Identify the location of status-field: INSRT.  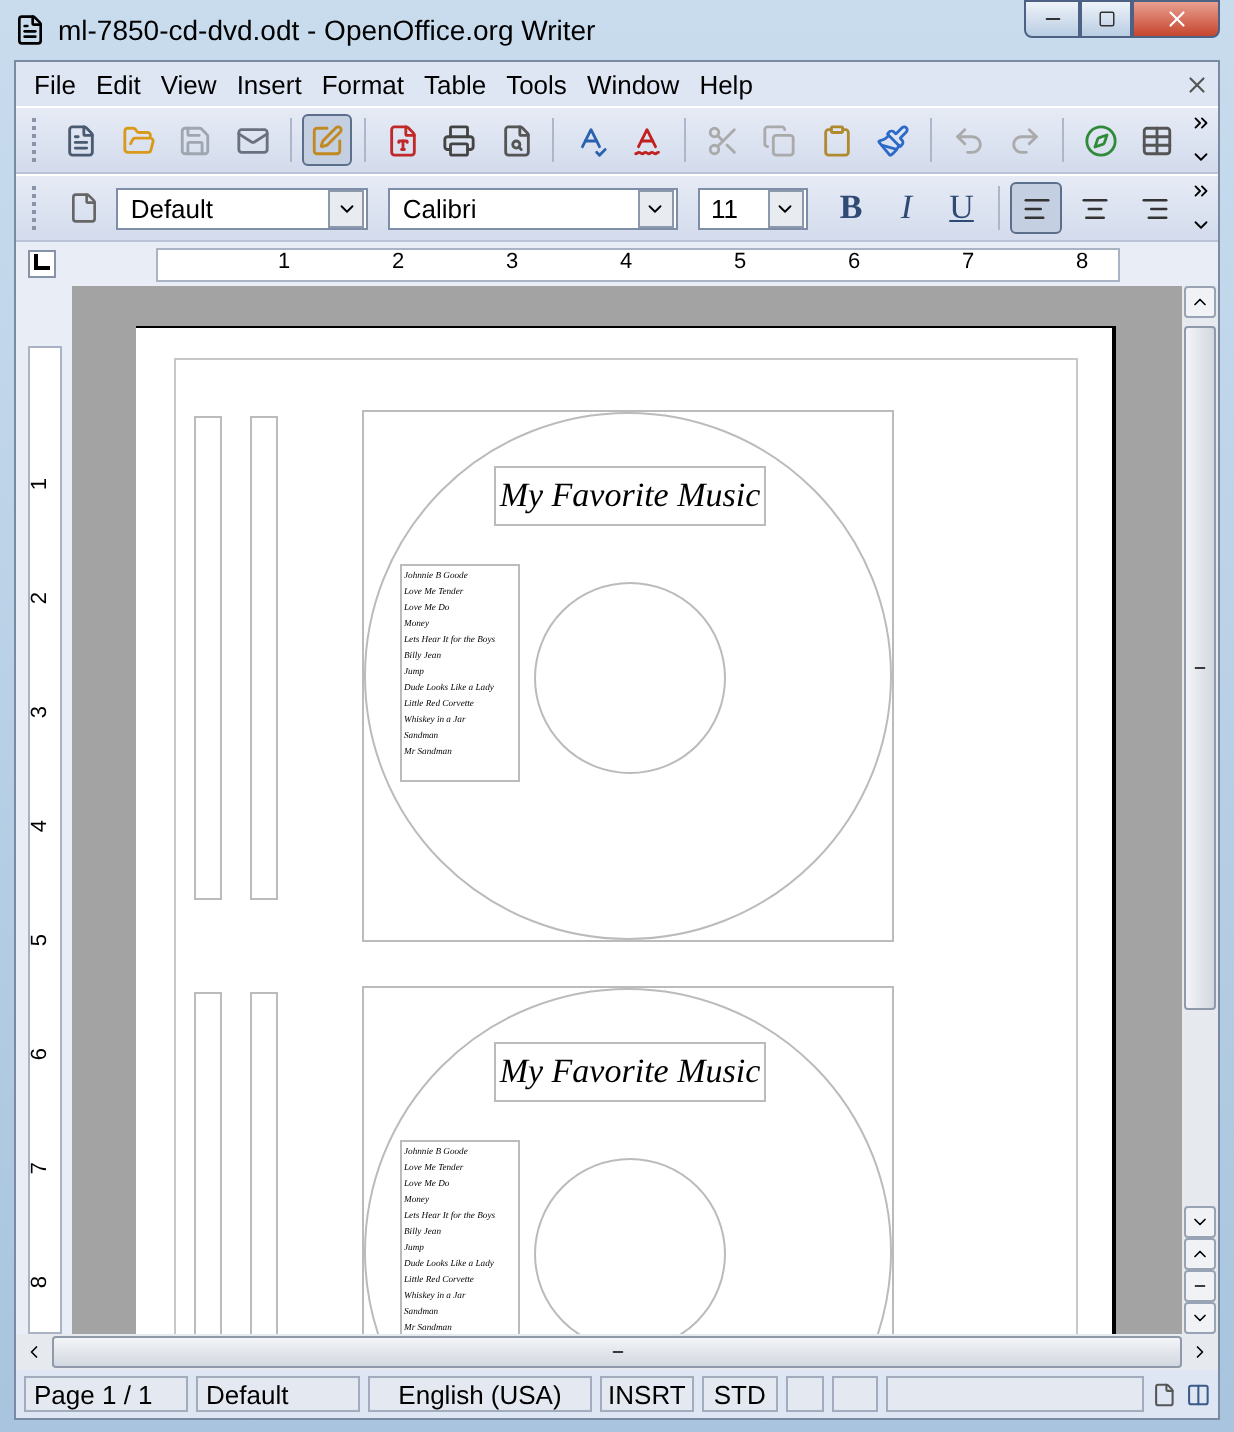
(647, 1394).